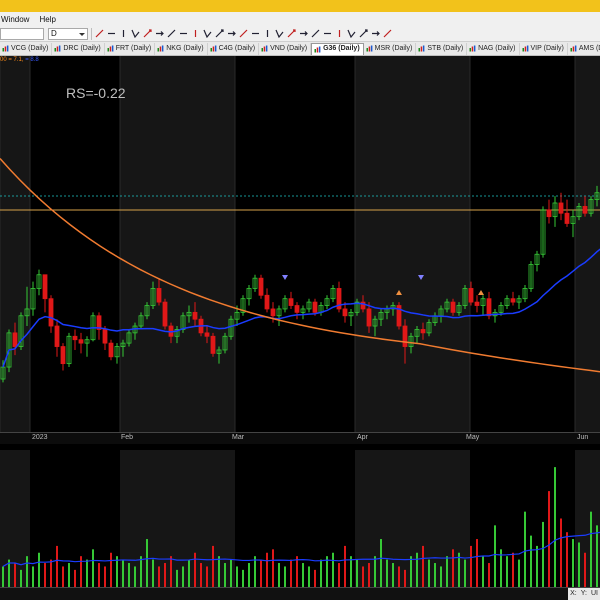  I want to click on line-icon, so click(111, 33).